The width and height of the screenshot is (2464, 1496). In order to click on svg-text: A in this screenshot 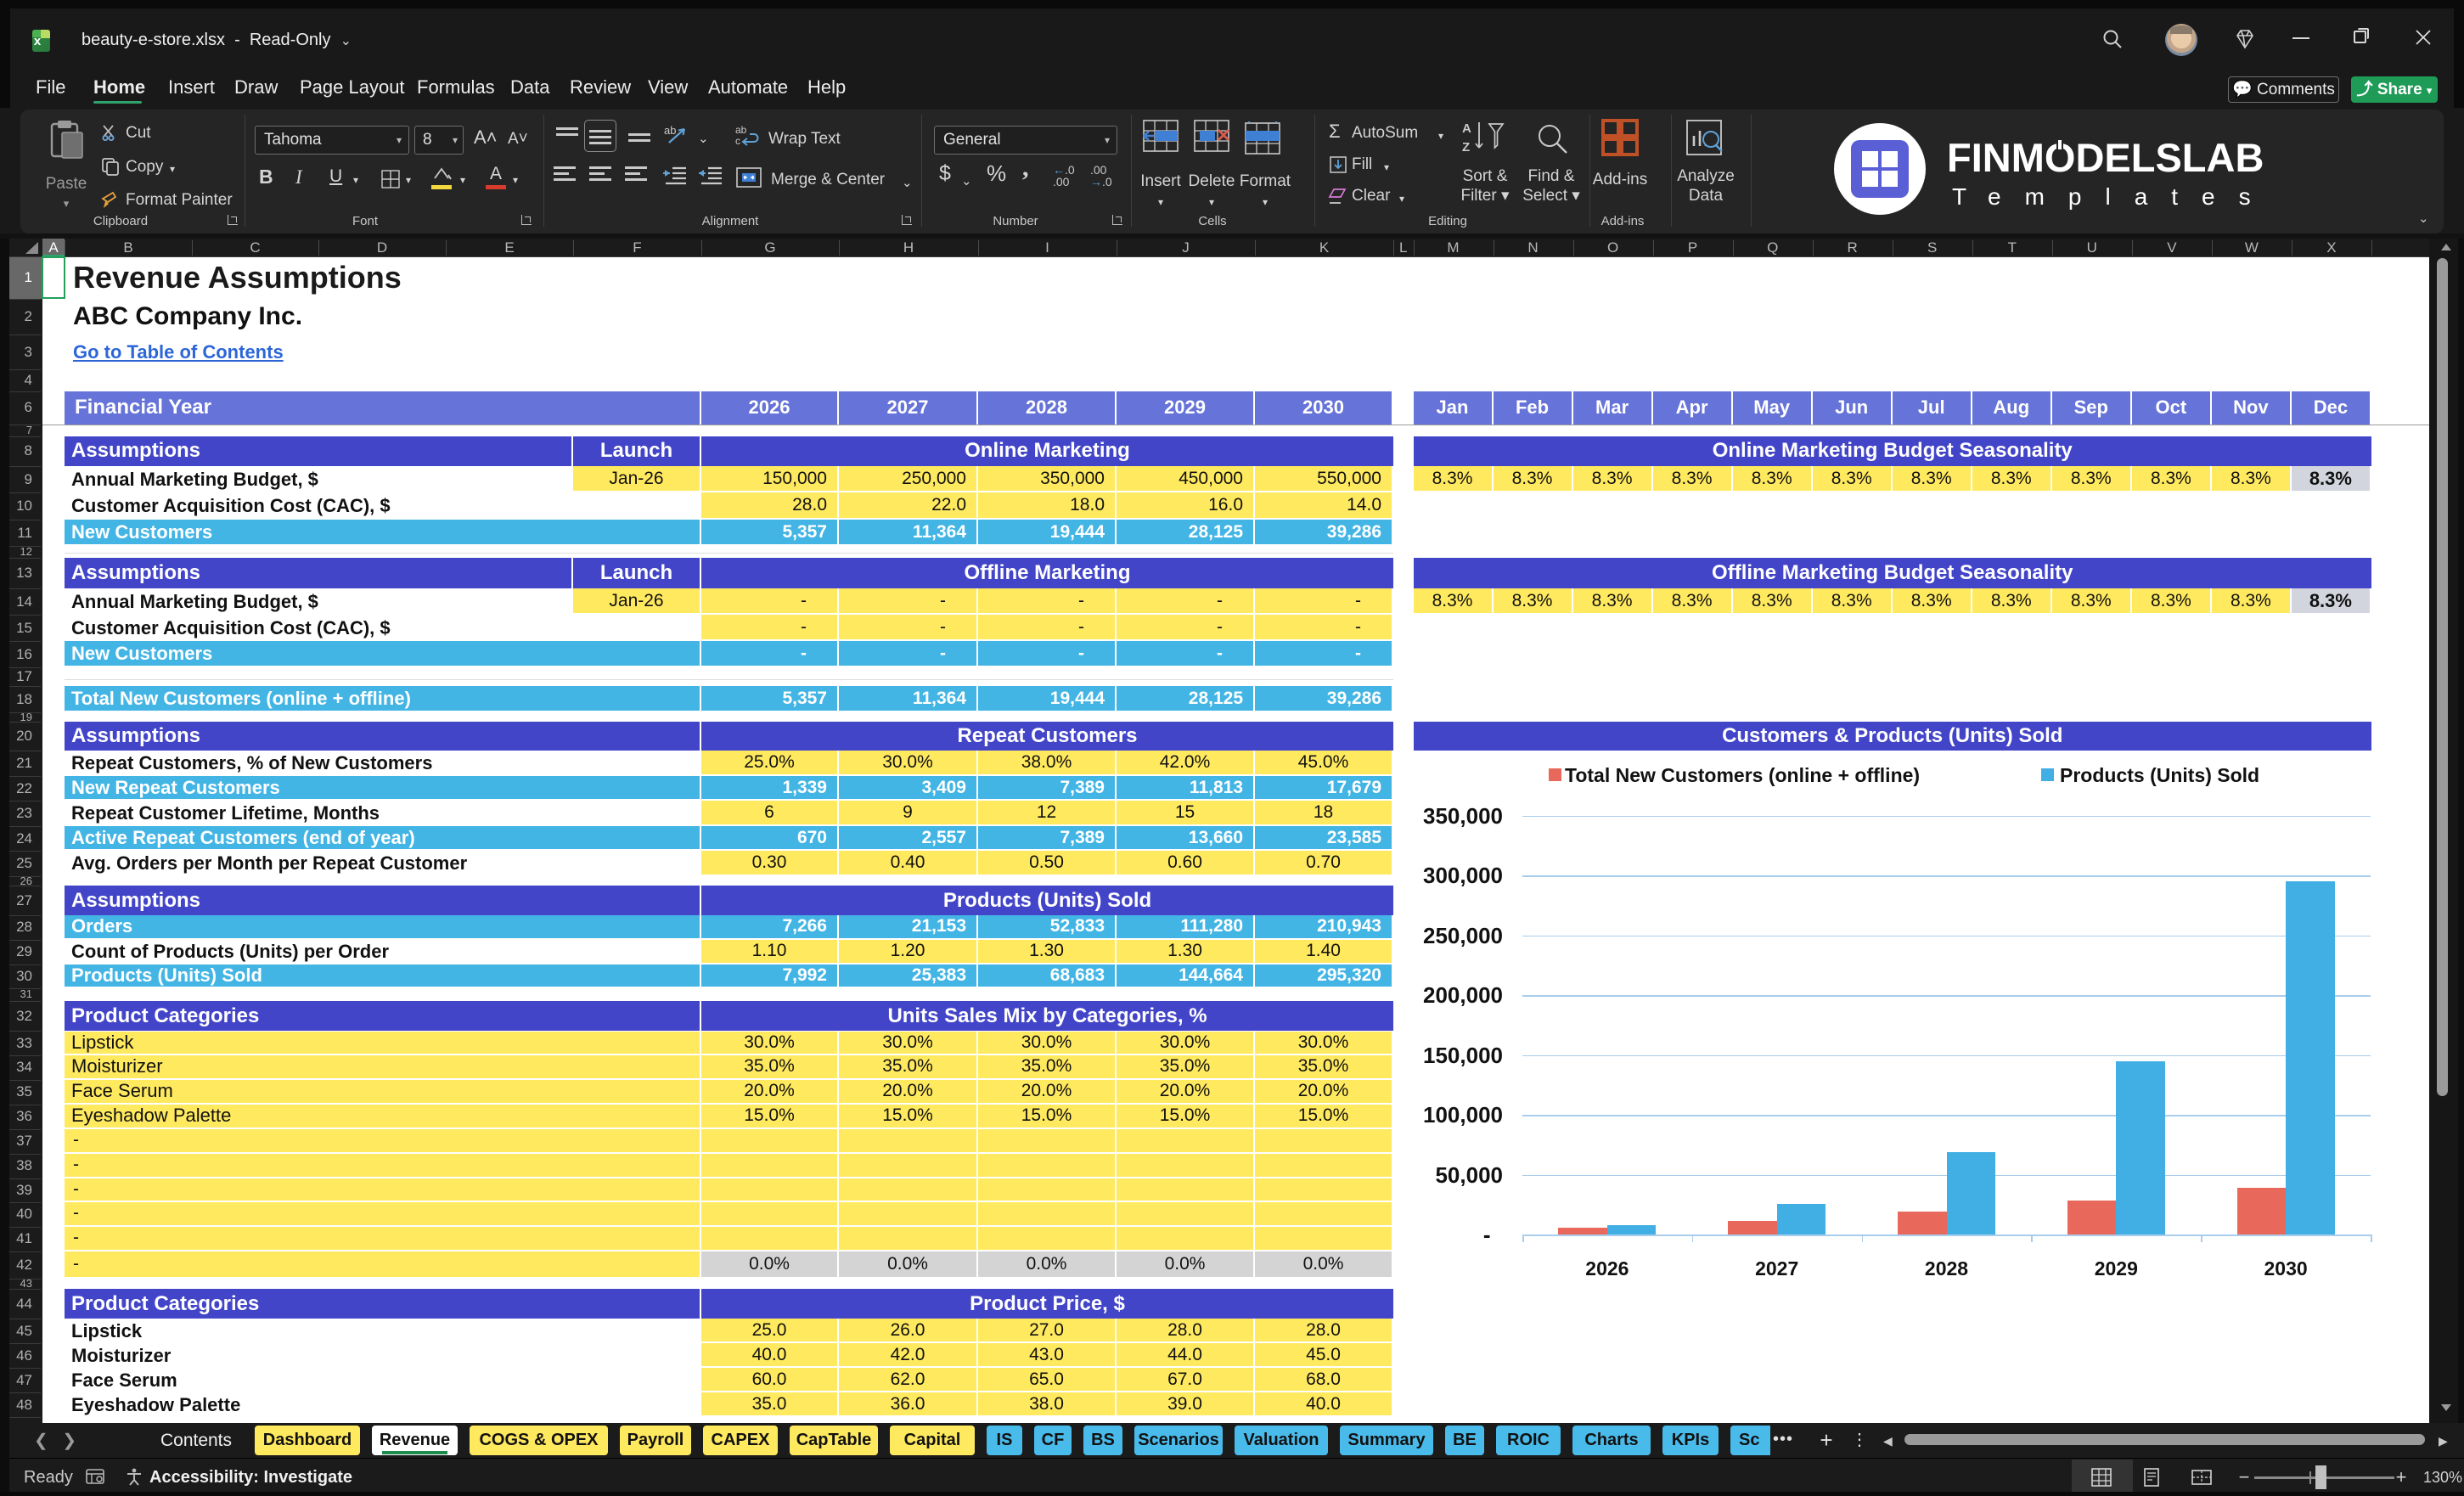, I will do `click(1466, 128)`.